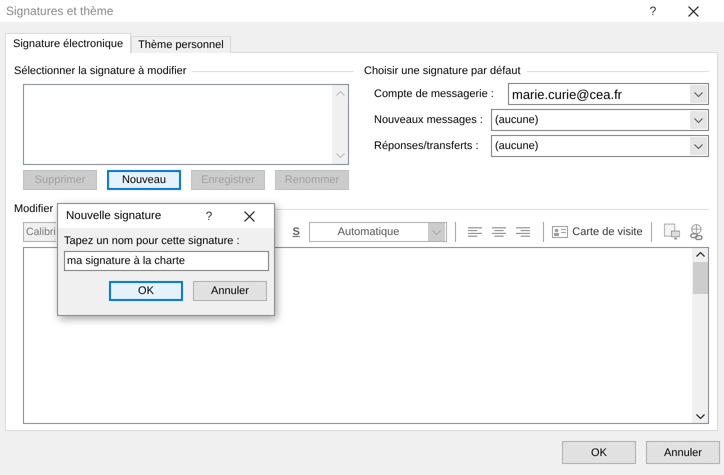 Image resolution: width=724 pixels, height=475 pixels. What do you see at coordinates (672, 232) in the screenshot?
I see `picture-icon` at bounding box center [672, 232].